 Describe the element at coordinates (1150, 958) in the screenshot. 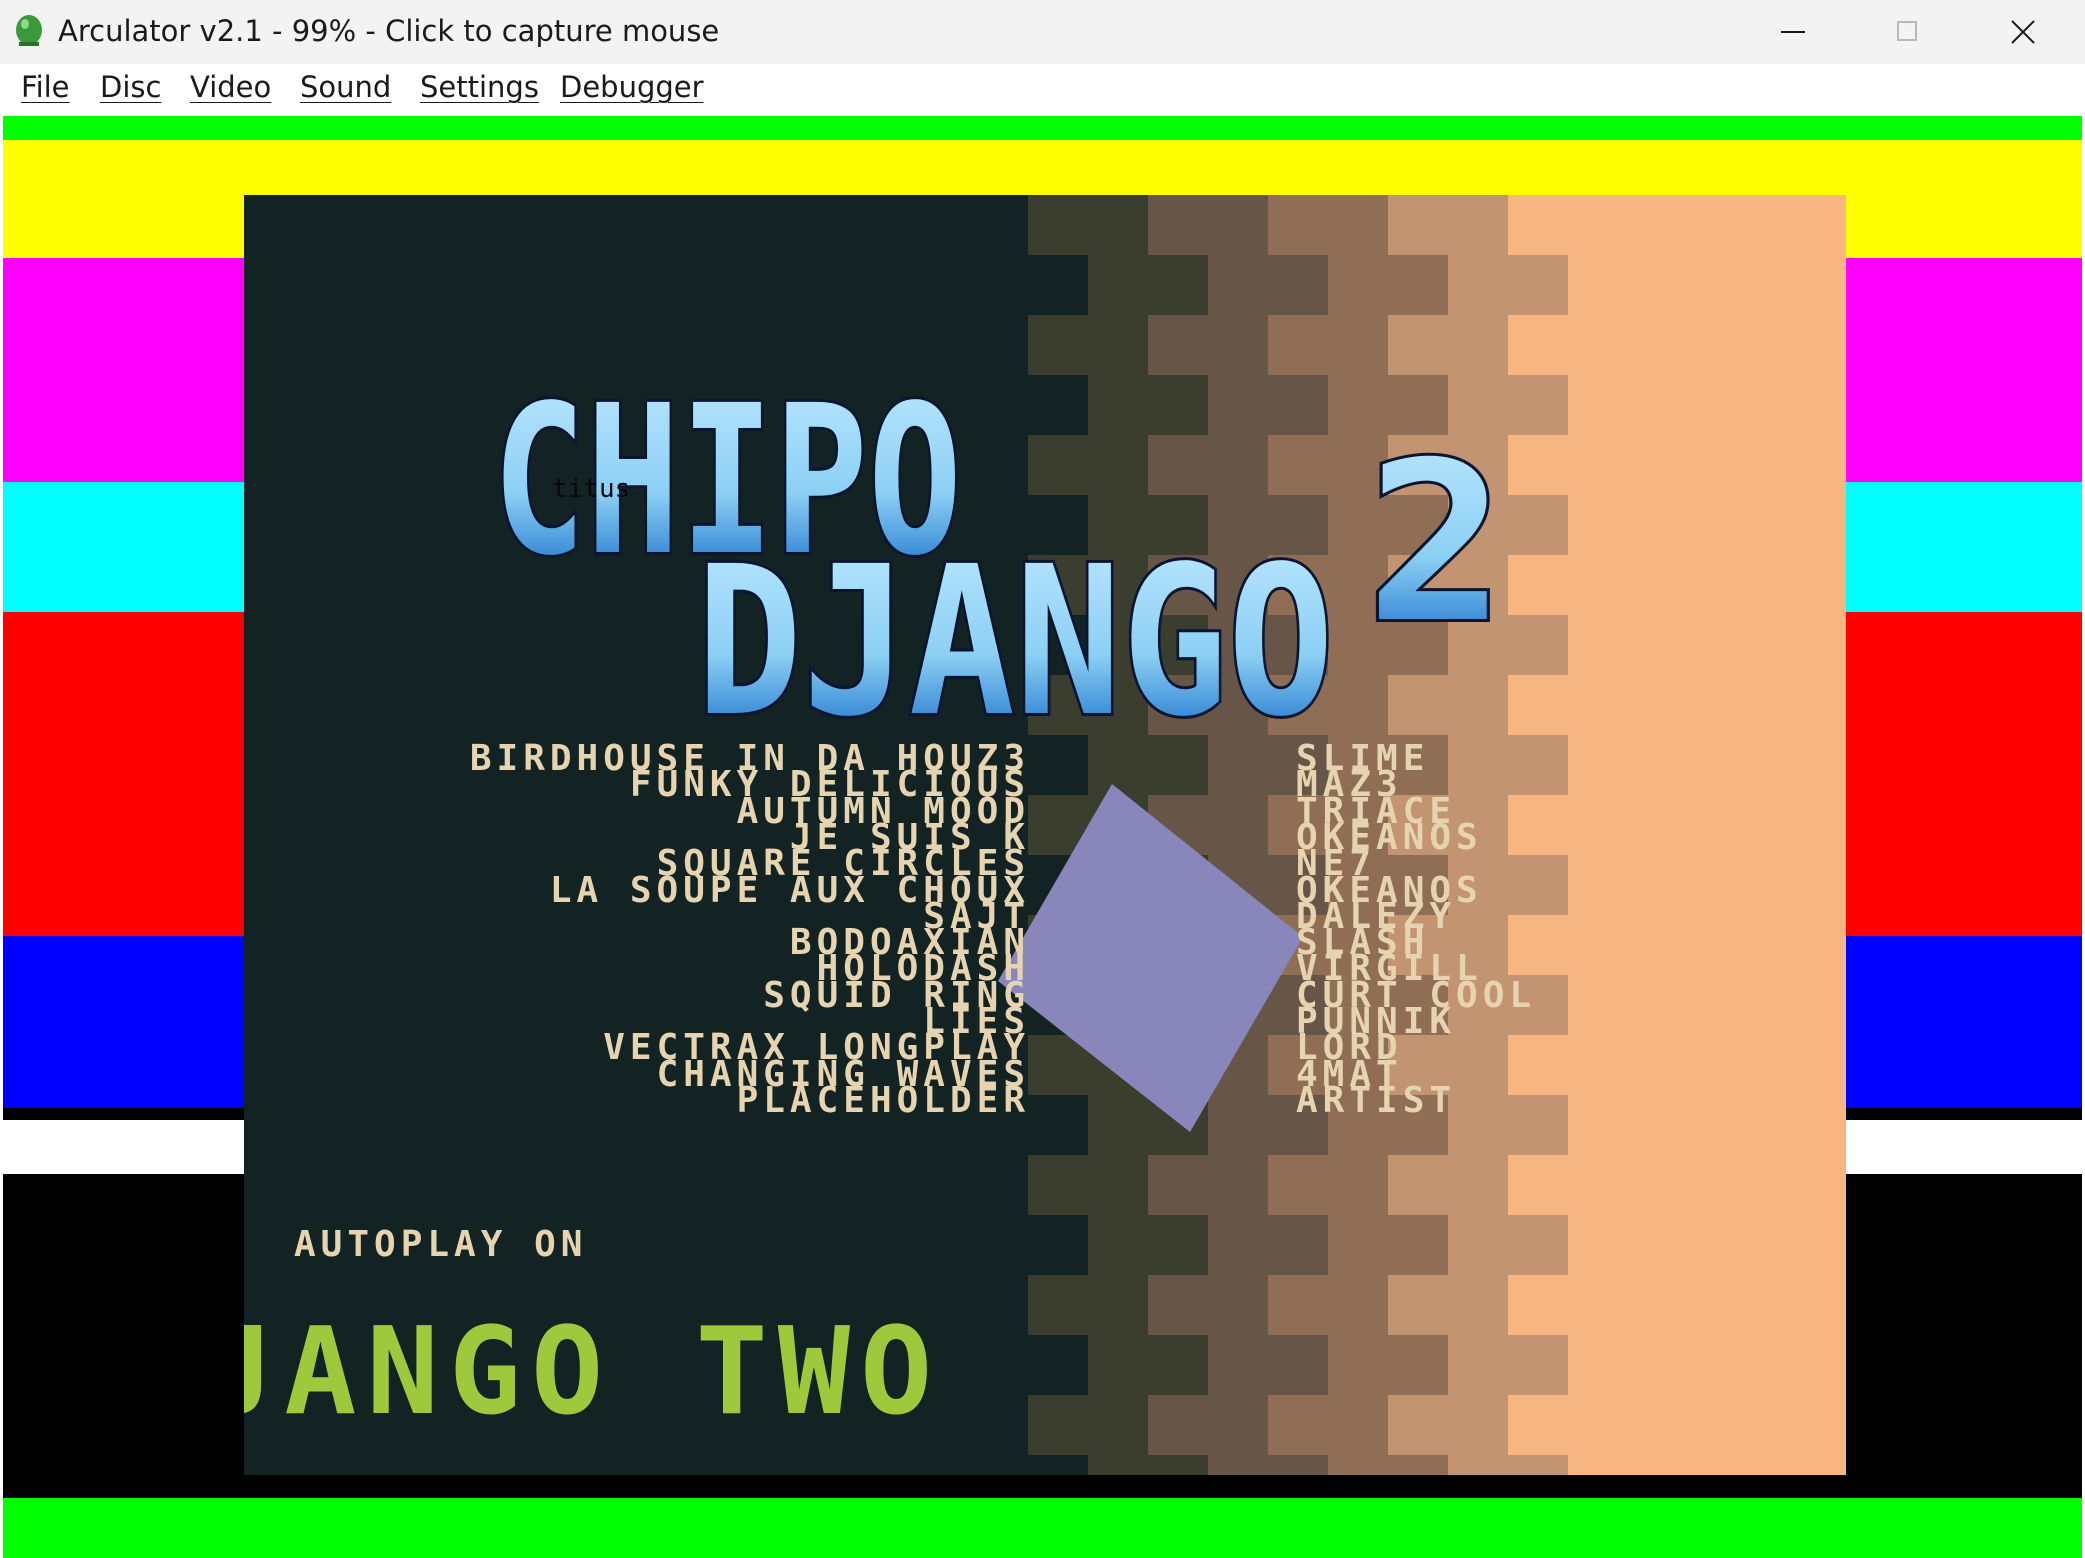

I see `rotating-square` at that location.